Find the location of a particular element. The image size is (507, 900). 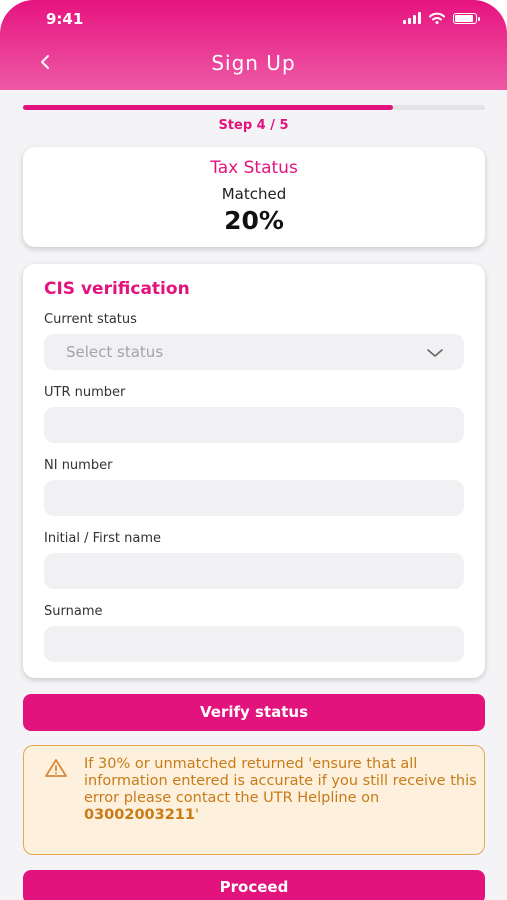

current-status-label: Current status is located at coordinates (90, 319).